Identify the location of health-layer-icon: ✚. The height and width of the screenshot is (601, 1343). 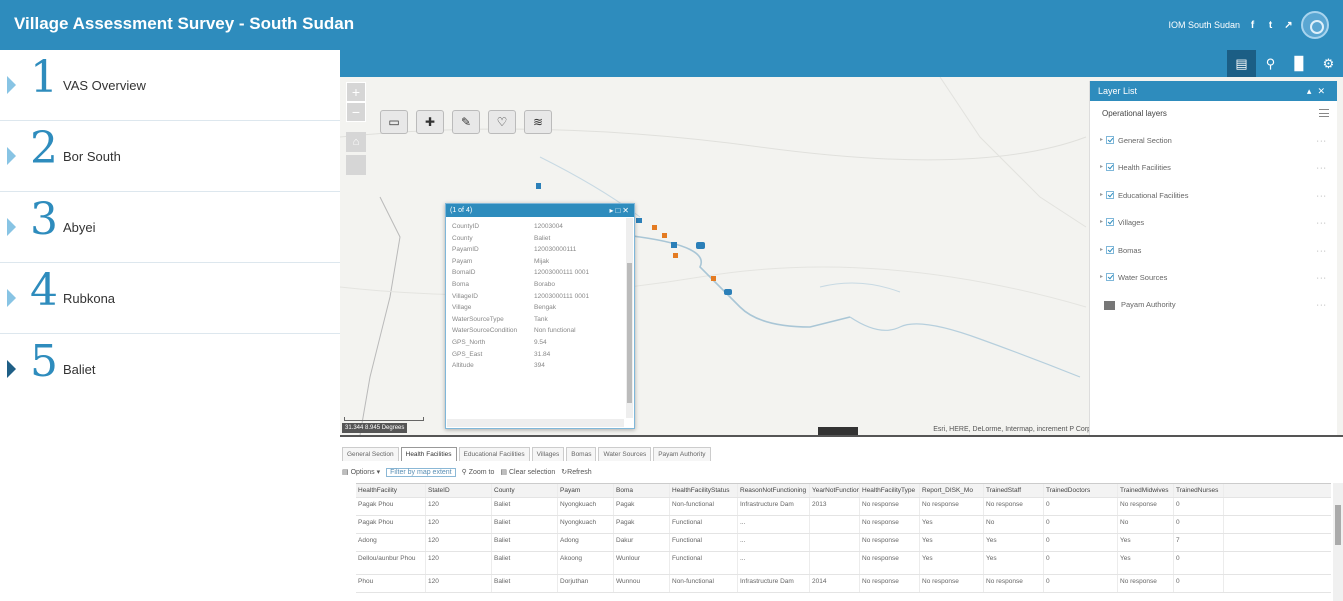
(430, 122).